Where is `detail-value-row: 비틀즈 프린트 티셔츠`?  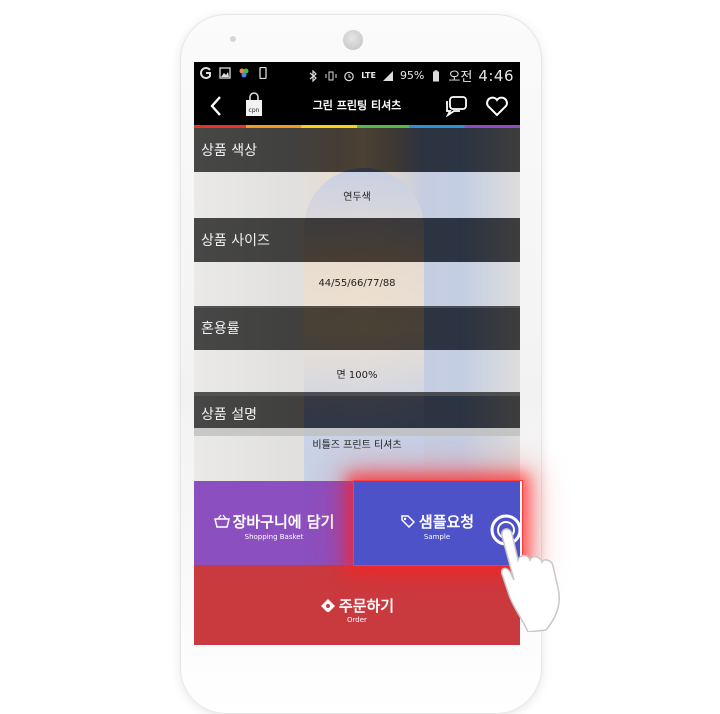 detail-value-row: 비틀즈 프린트 티셔츠 is located at coordinates (357, 454).